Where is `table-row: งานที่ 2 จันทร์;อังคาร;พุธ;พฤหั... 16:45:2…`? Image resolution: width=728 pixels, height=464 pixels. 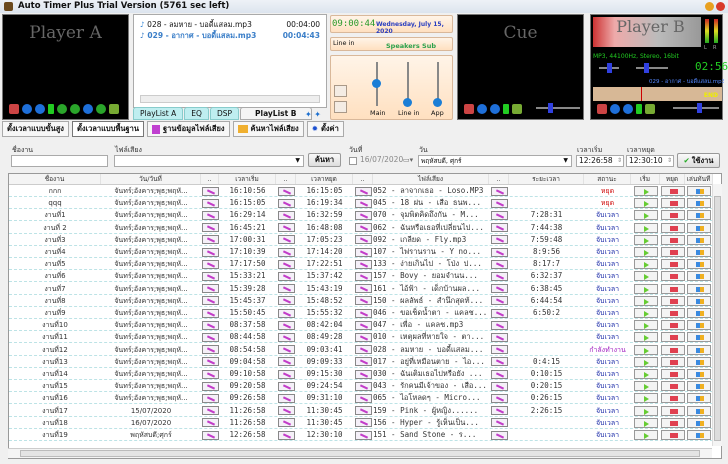 table-row: งานที่ 2 จันทร์;อังคาร;พุธ;พฤหั... 16:45:2… is located at coordinates (361, 228).